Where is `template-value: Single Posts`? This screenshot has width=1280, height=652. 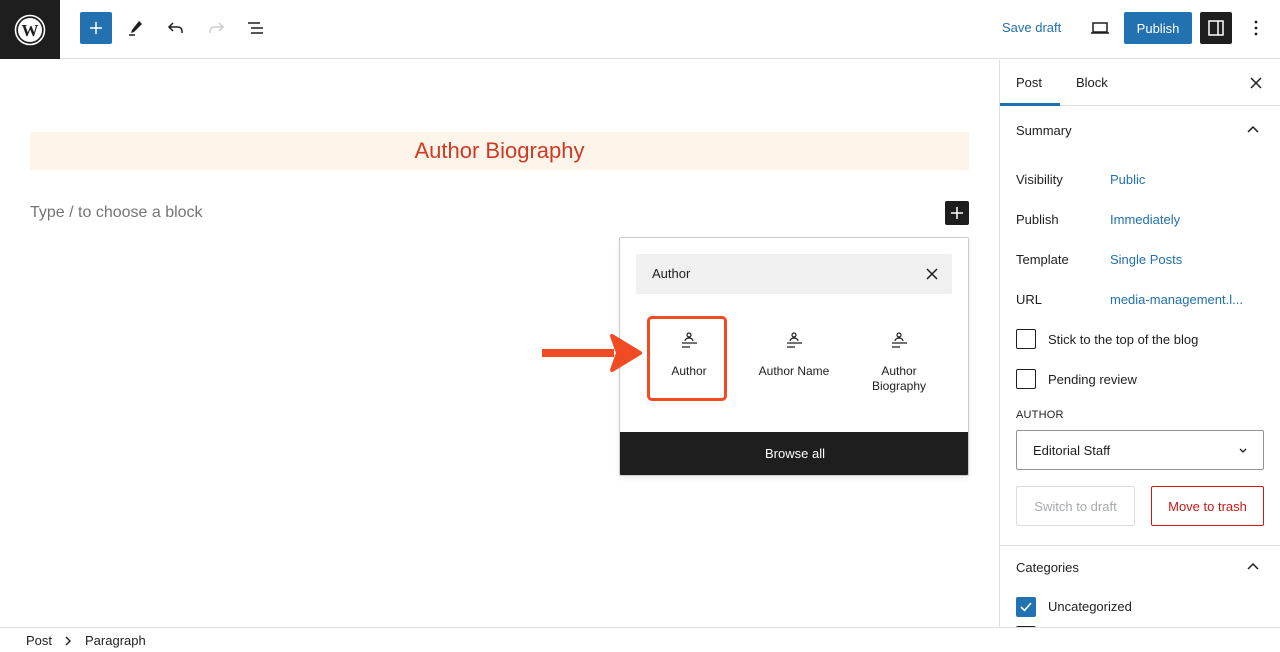
template-value: Single Posts is located at coordinates (1146, 259).